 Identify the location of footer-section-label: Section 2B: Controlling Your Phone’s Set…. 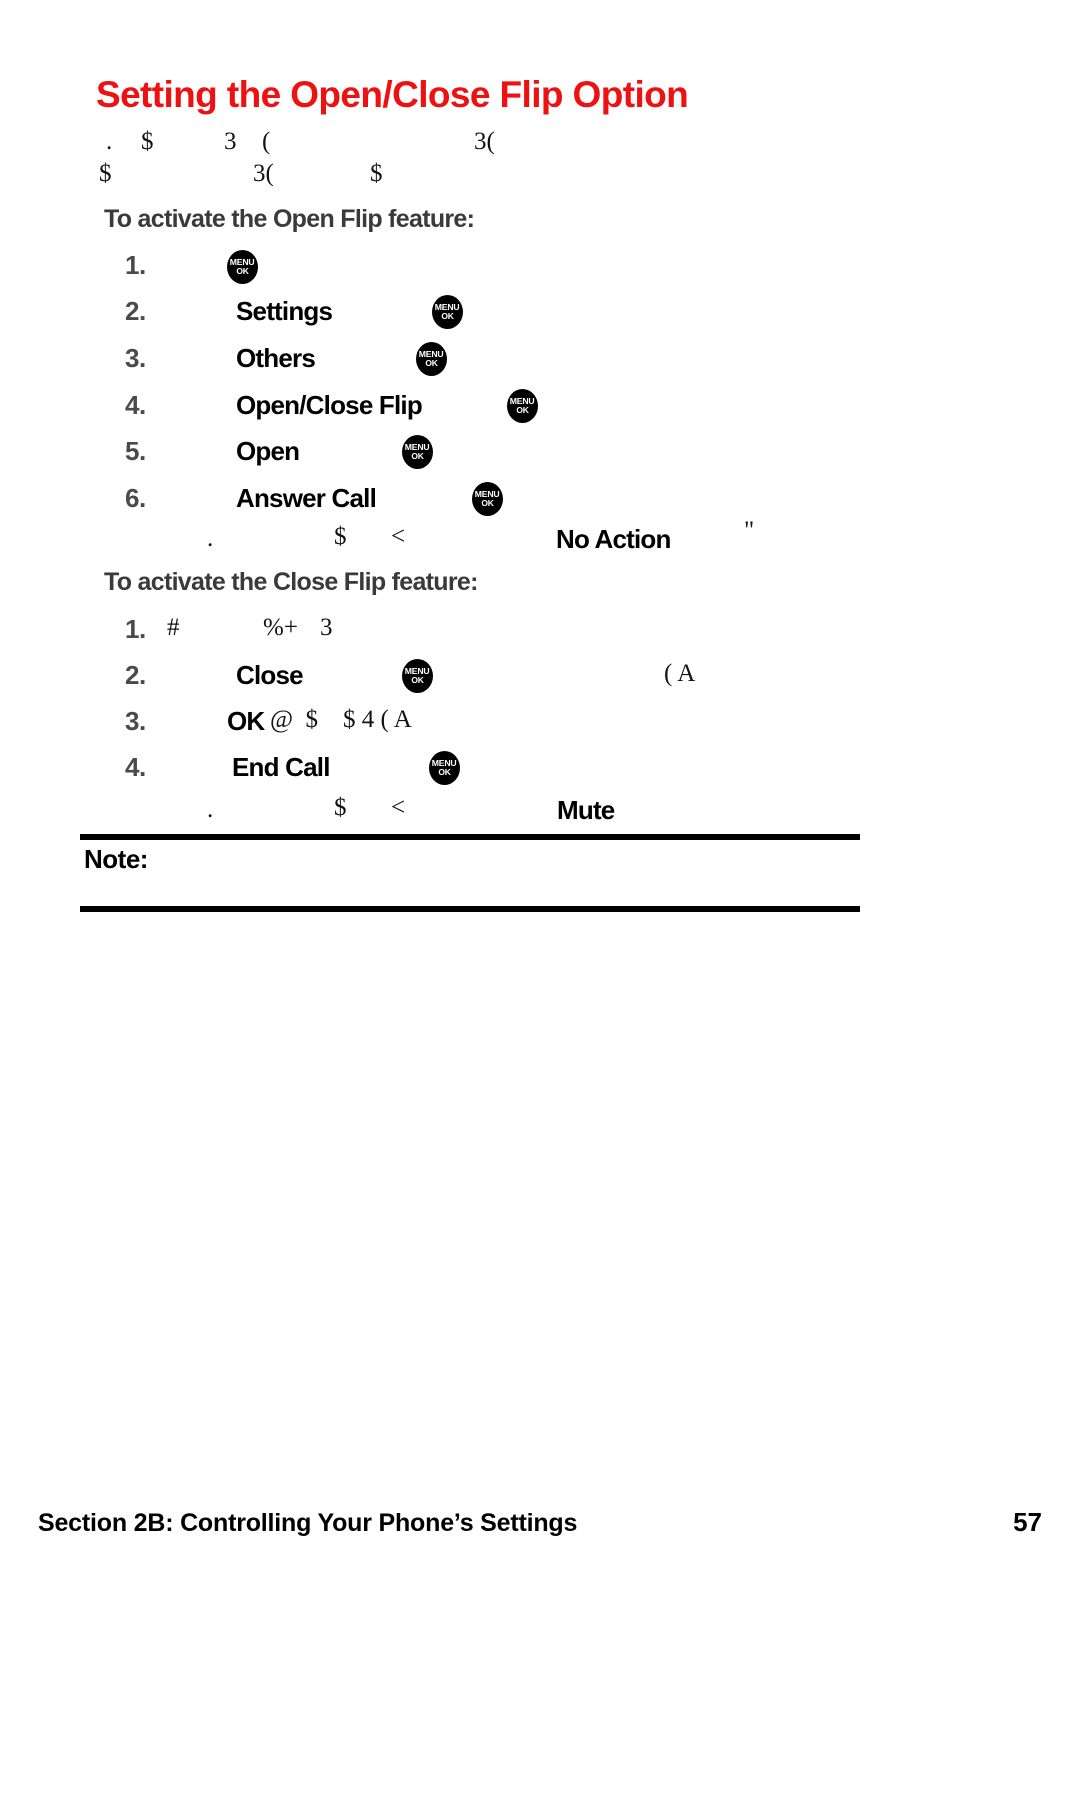
(308, 1523).